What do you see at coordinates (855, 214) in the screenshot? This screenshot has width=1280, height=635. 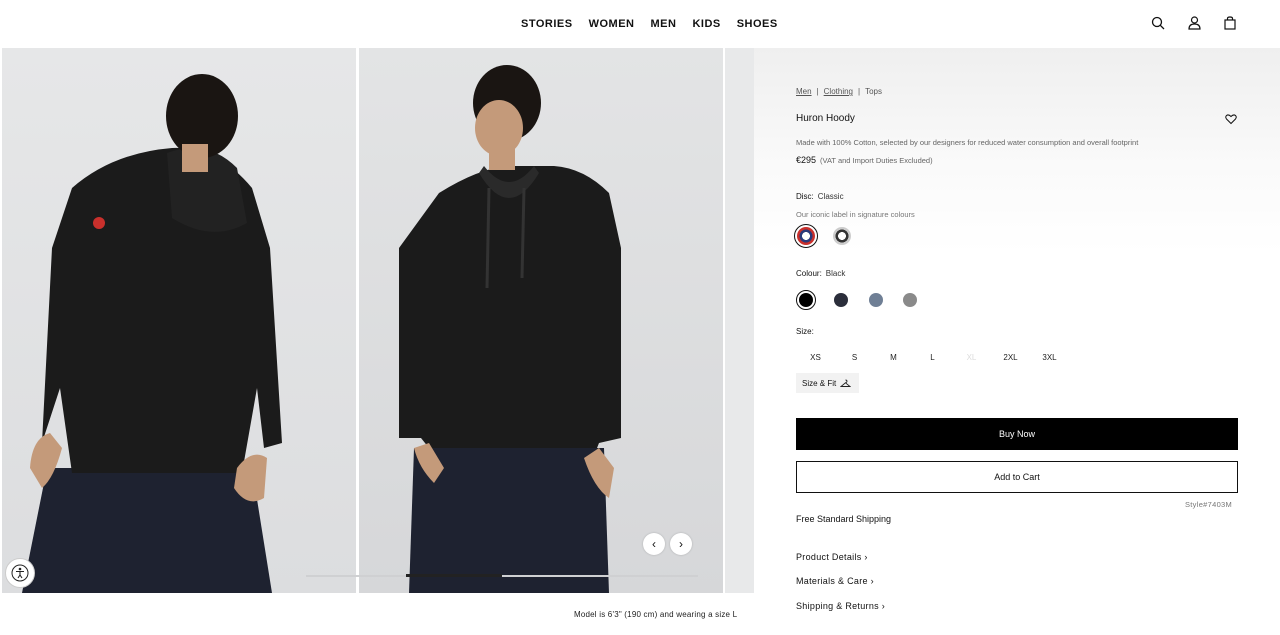 I see `disc-subtitle: Our iconic label in signature colours` at bounding box center [855, 214].